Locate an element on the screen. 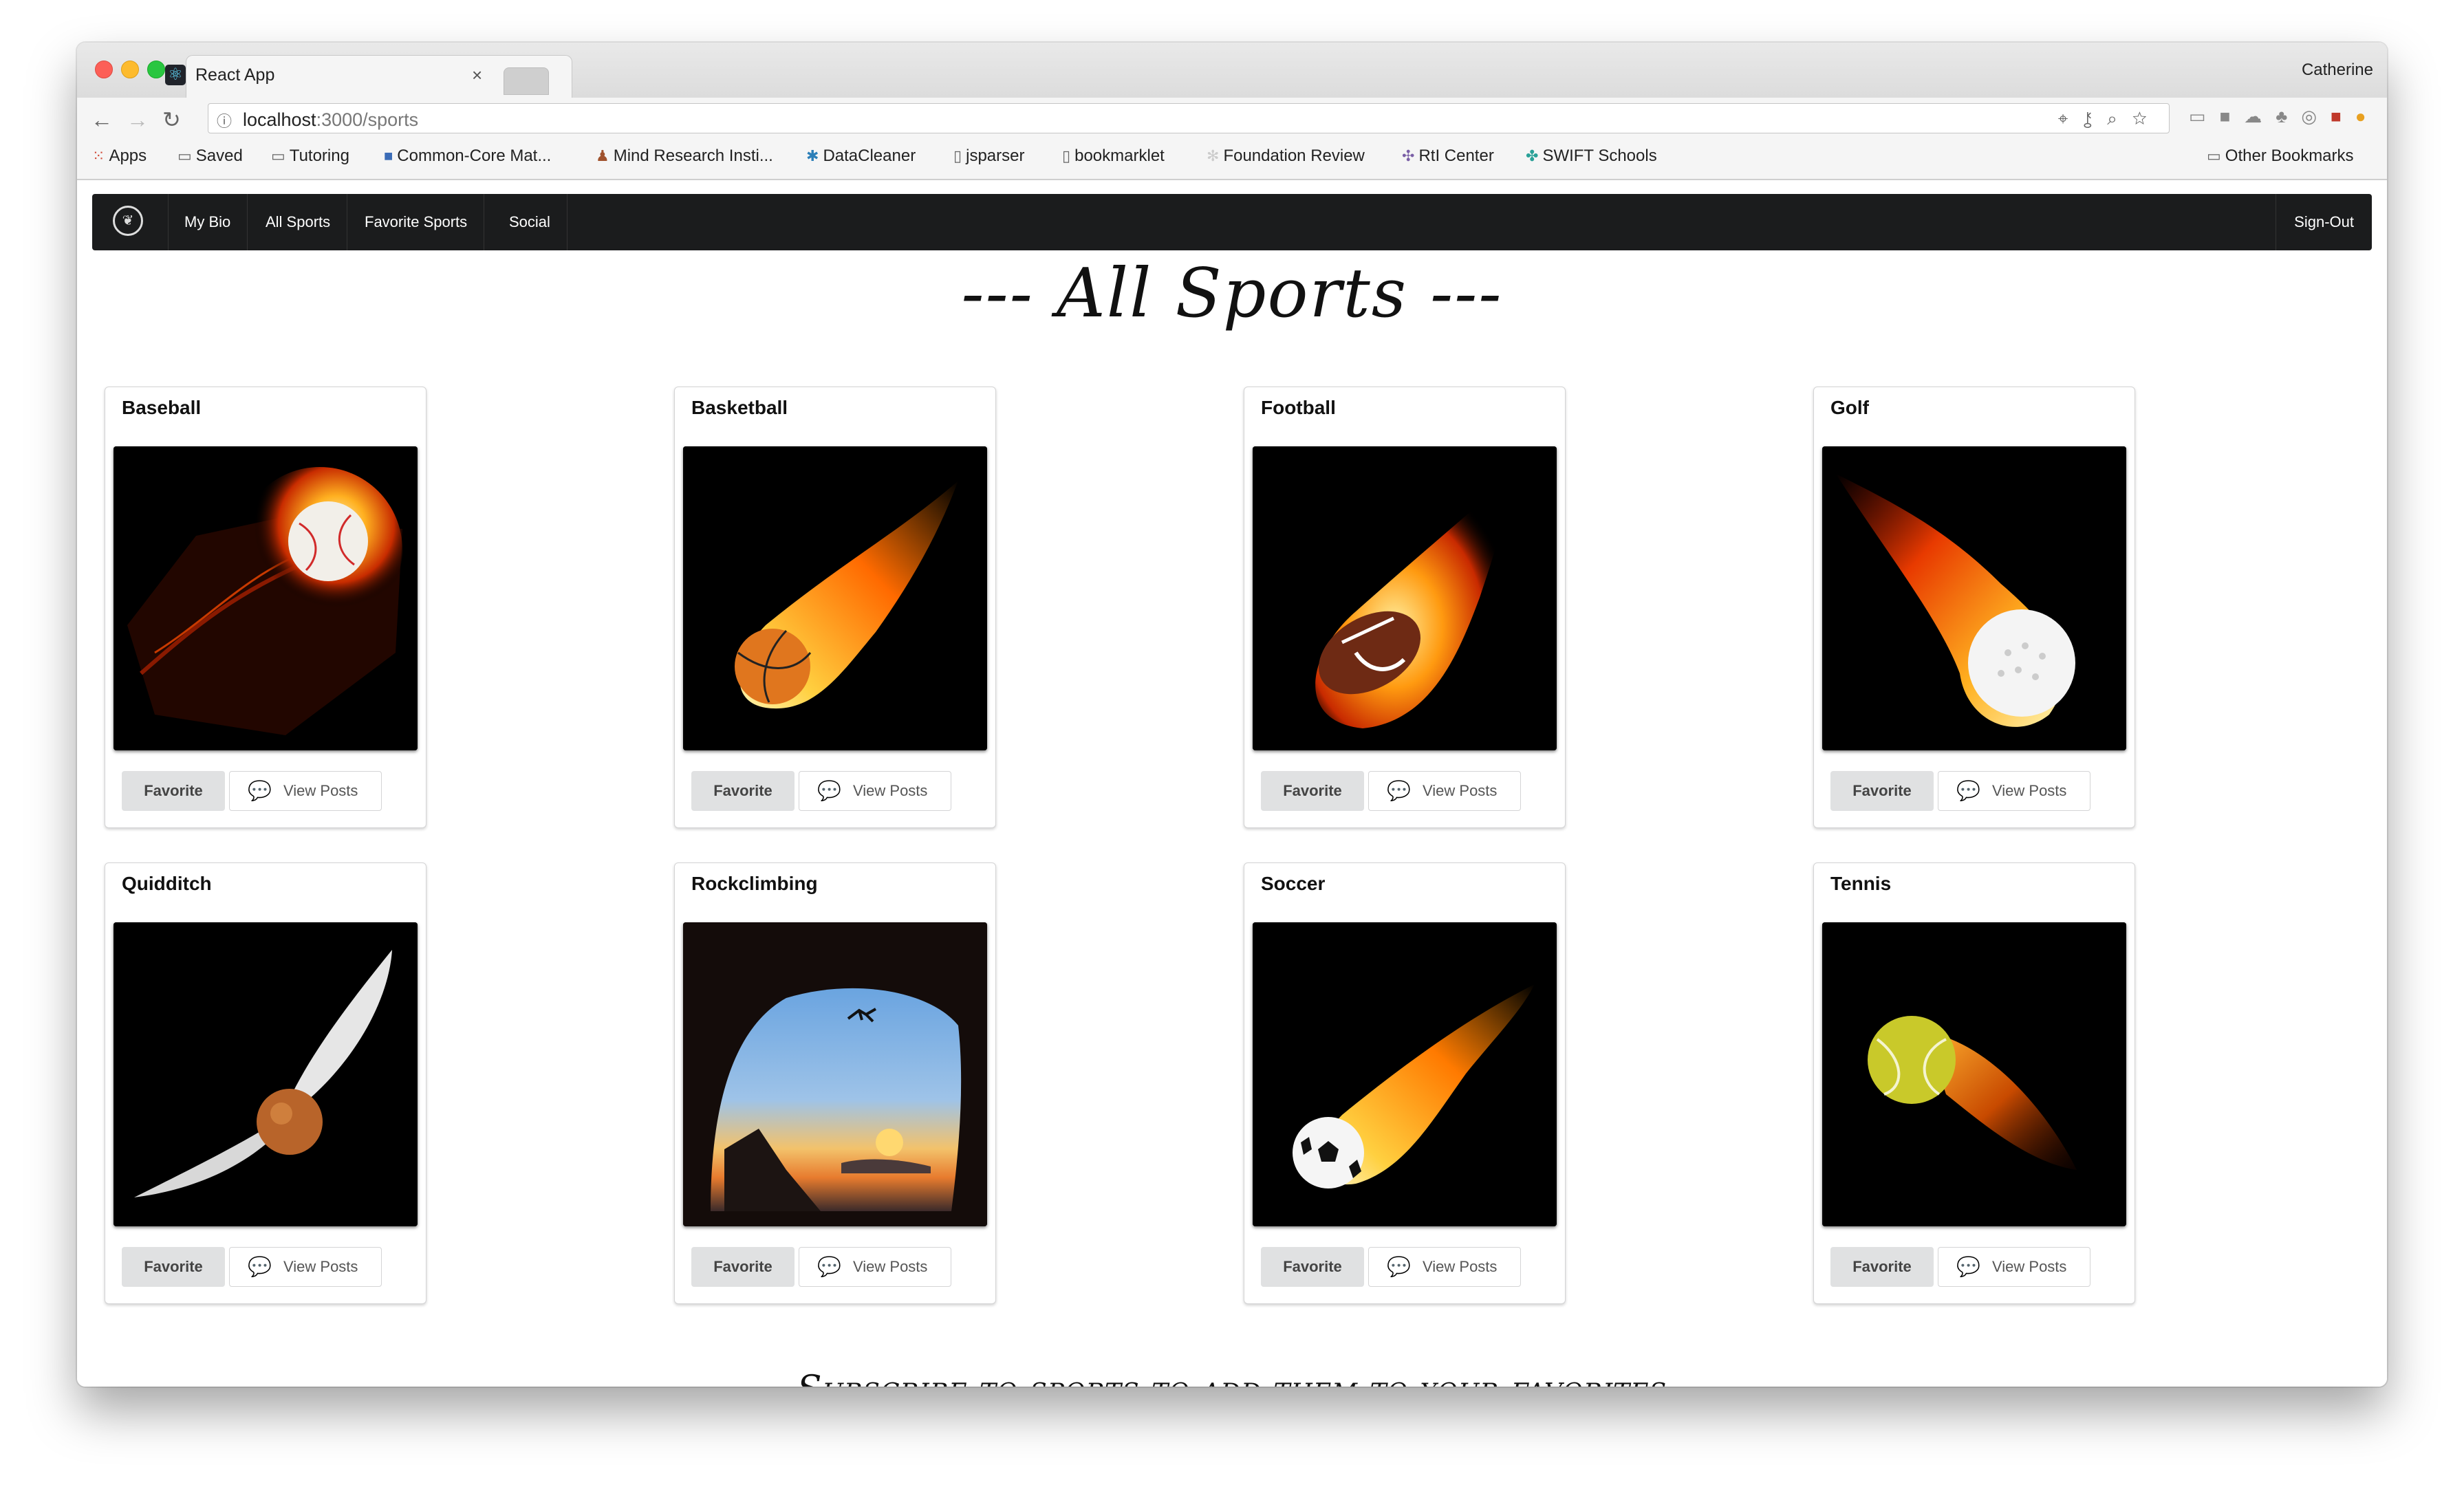  warning-icon: ● is located at coordinates (2367, 116).